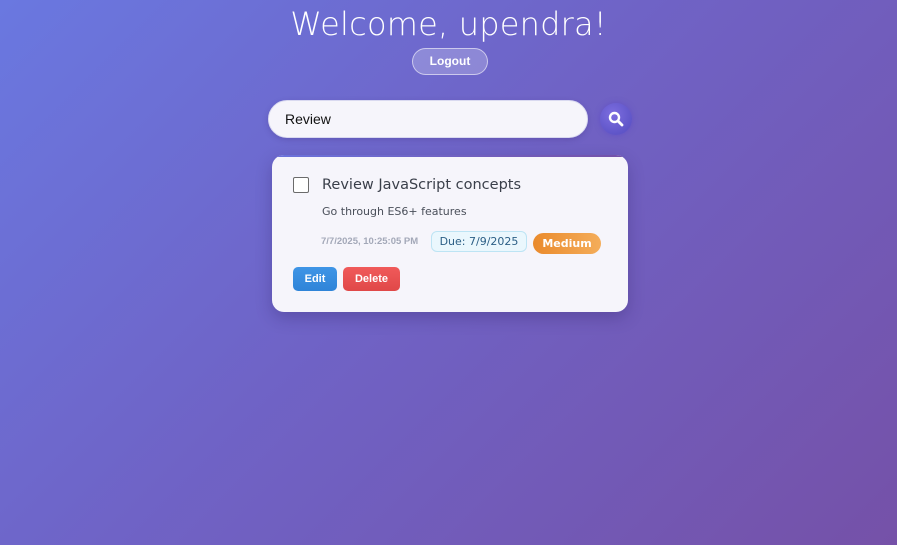 The height and width of the screenshot is (545, 897). I want to click on search-input, so click(428, 119).